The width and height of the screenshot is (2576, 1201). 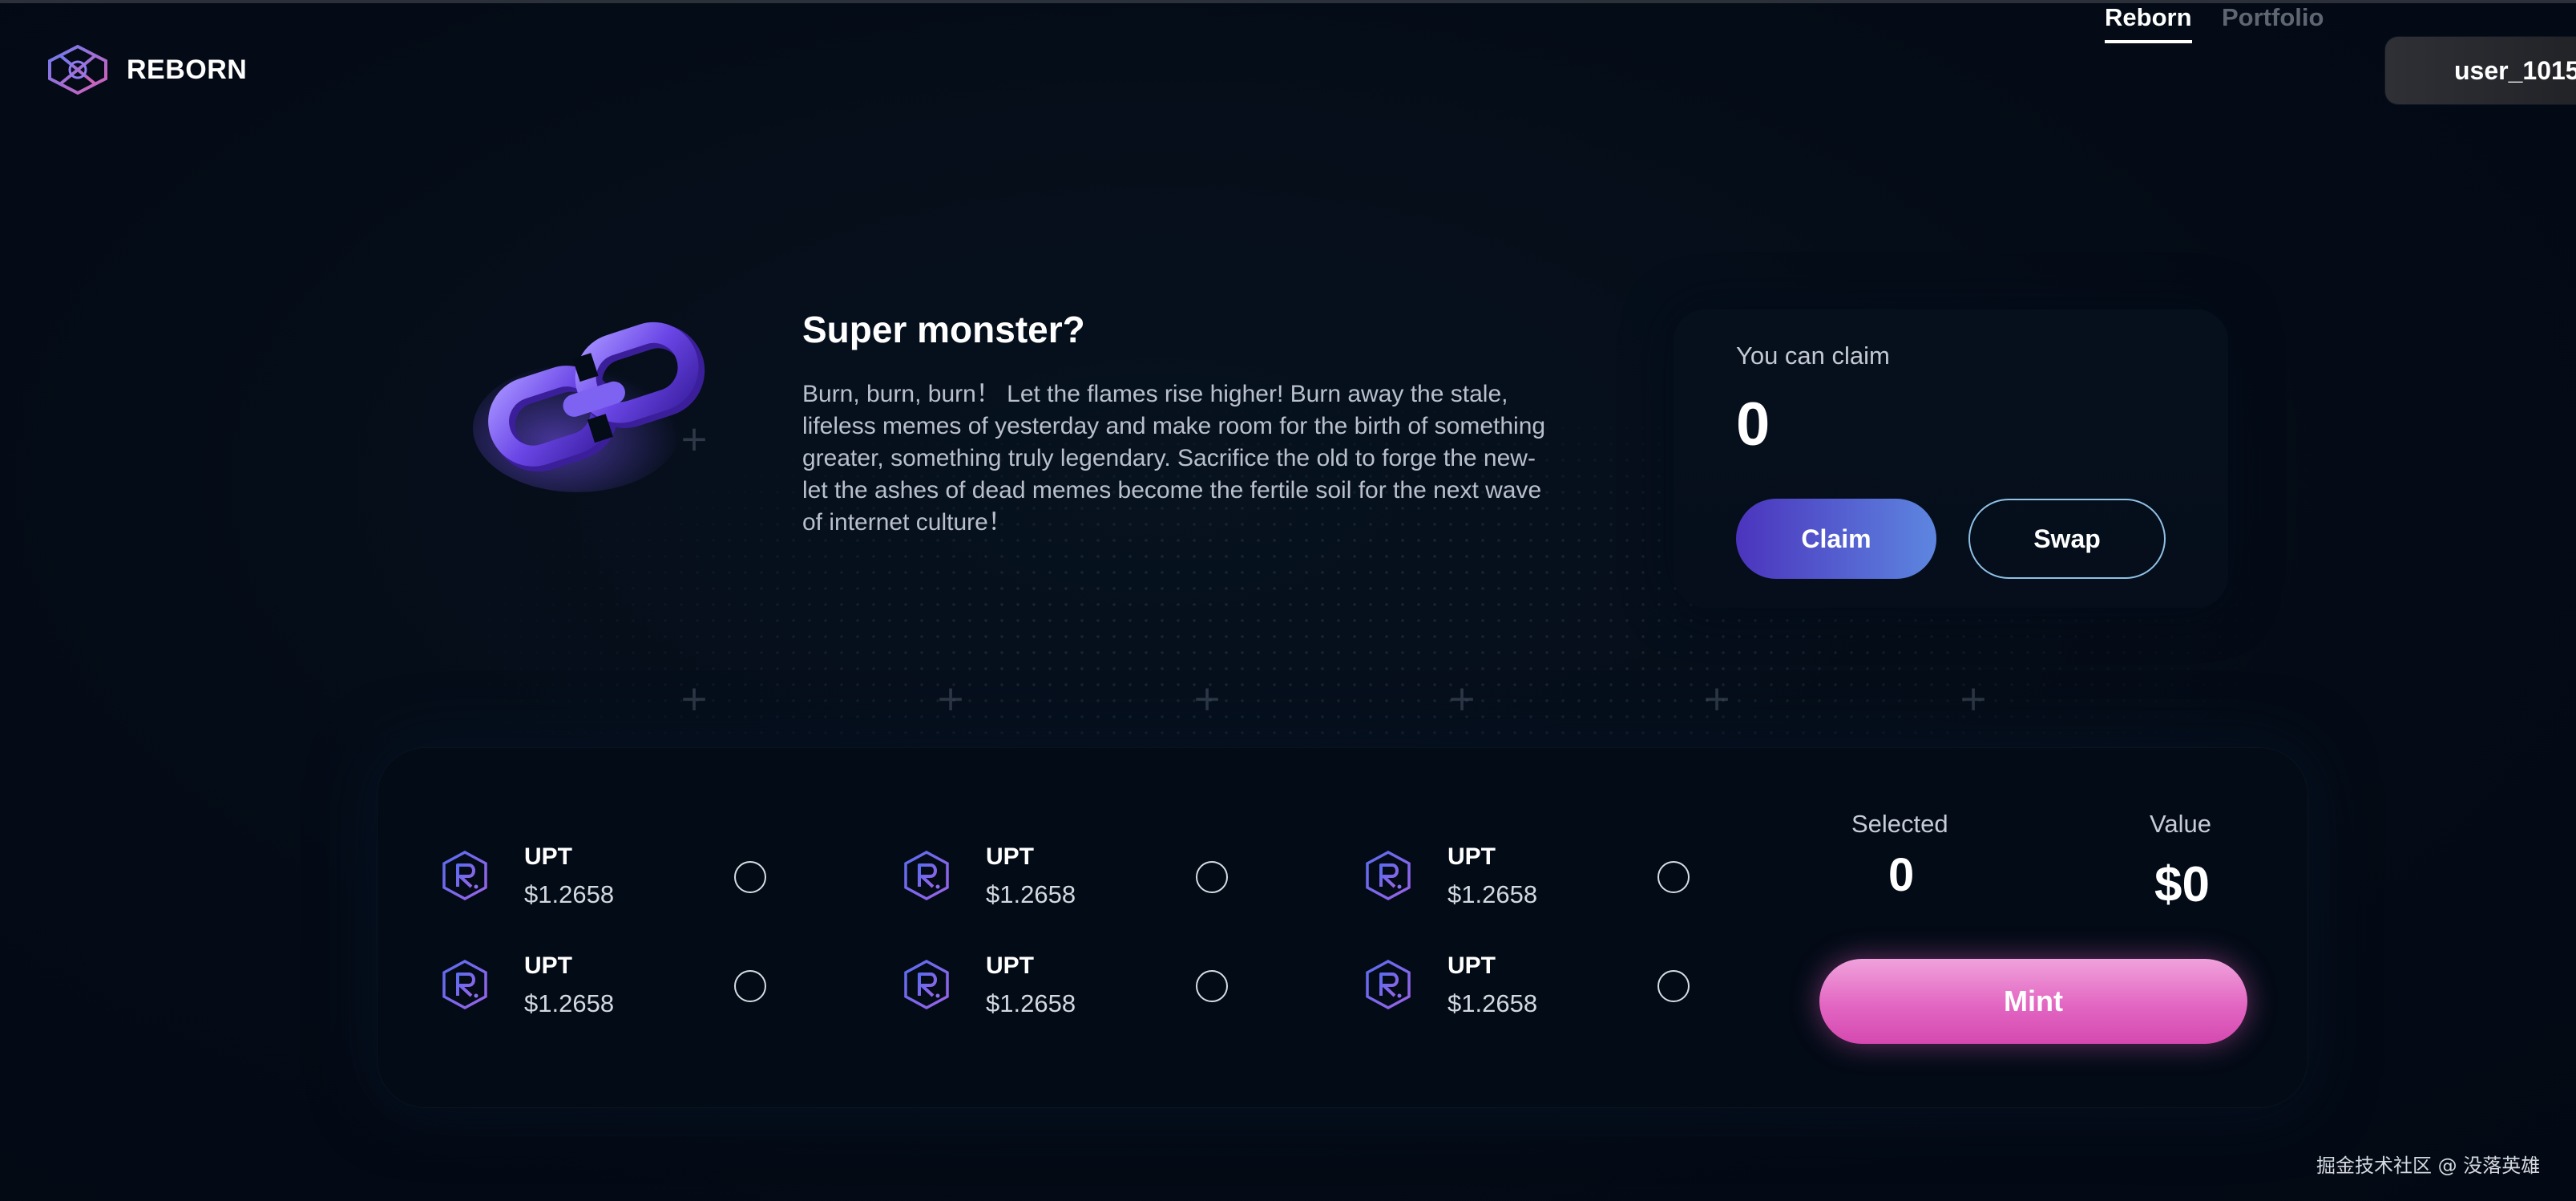 What do you see at coordinates (2148, 23) in the screenshot?
I see `nav-reborn: Reborn` at bounding box center [2148, 23].